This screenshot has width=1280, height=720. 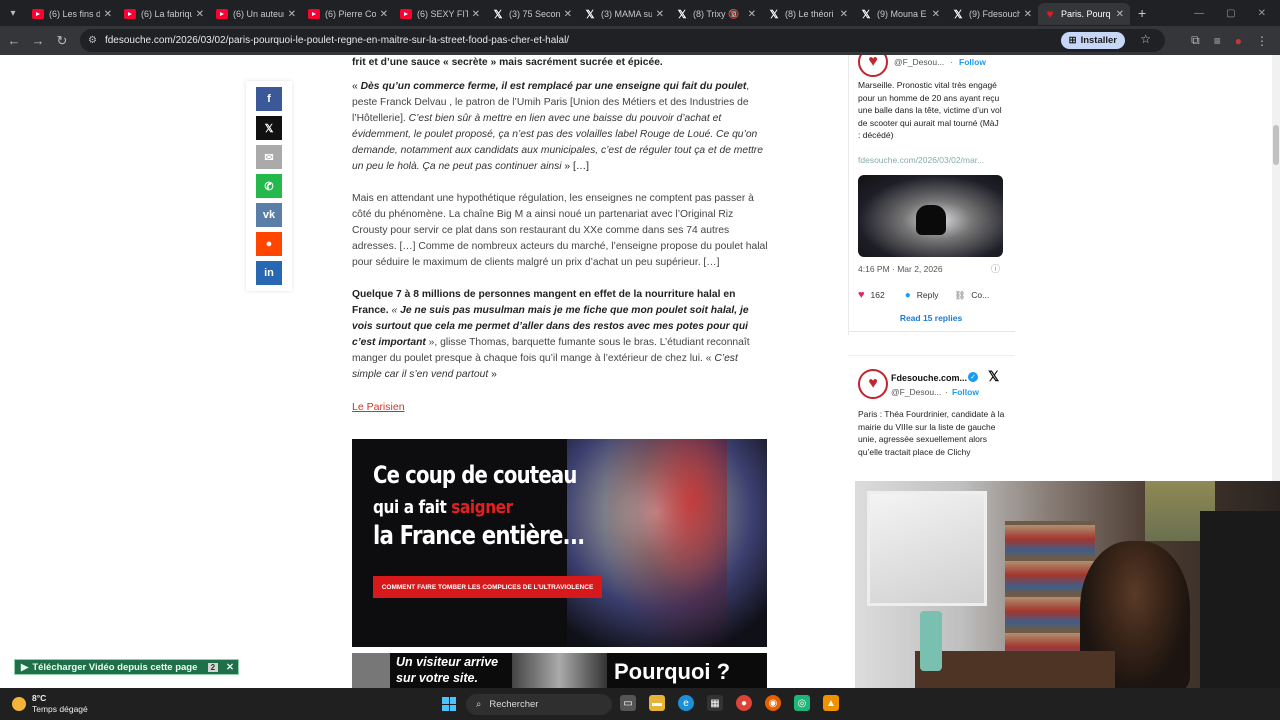 What do you see at coordinates (657, 703) in the screenshot?
I see `file-explorer-icon: ▬` at bounding box center [657, 703].